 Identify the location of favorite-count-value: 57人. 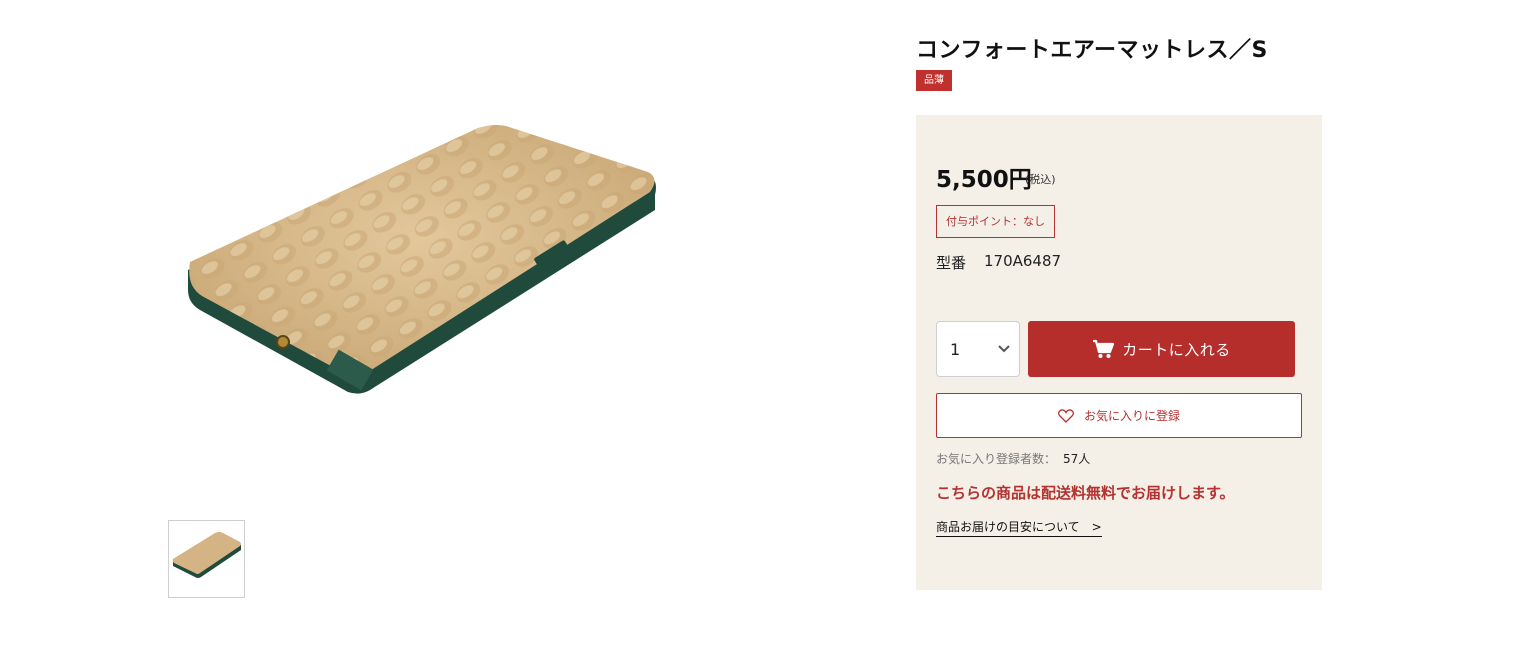
(1077, 459).